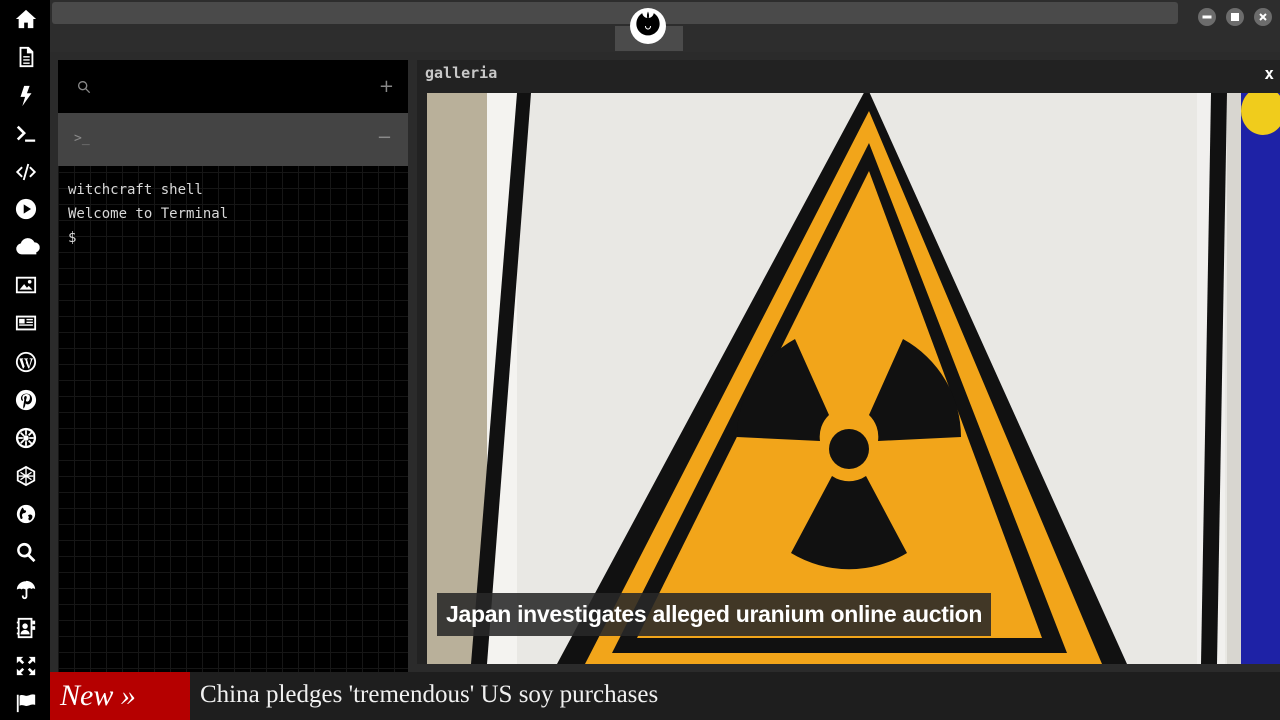 This screenshot has height=720, width=1280. What do you see at coordinates (135, 190) in the screenshot?
I see `terminal-line: witchcraft shell` at bounding box center [135, 190].